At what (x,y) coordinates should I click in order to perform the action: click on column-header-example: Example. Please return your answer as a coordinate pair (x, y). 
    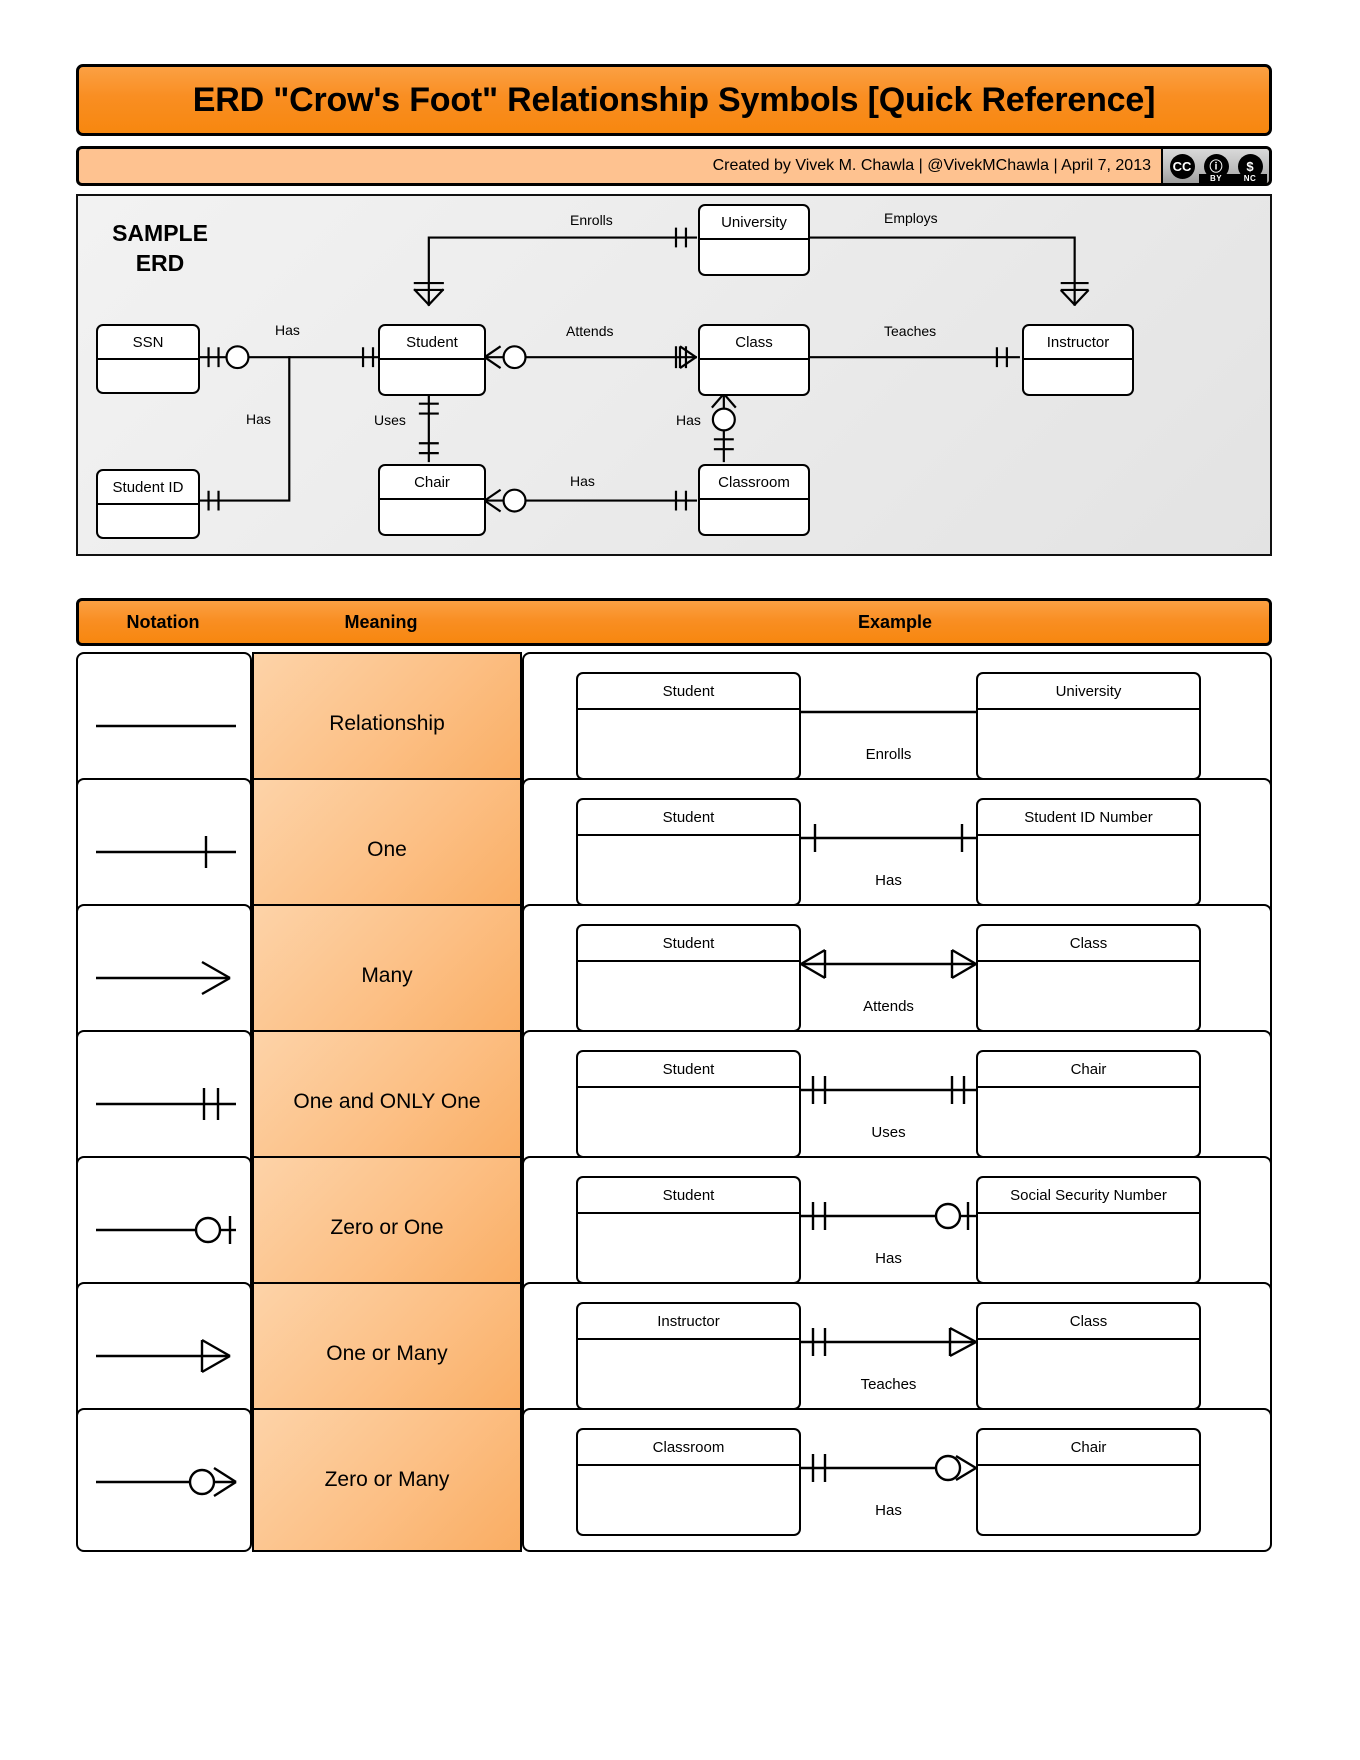
    Looking at the image, I should click on (895, 621).